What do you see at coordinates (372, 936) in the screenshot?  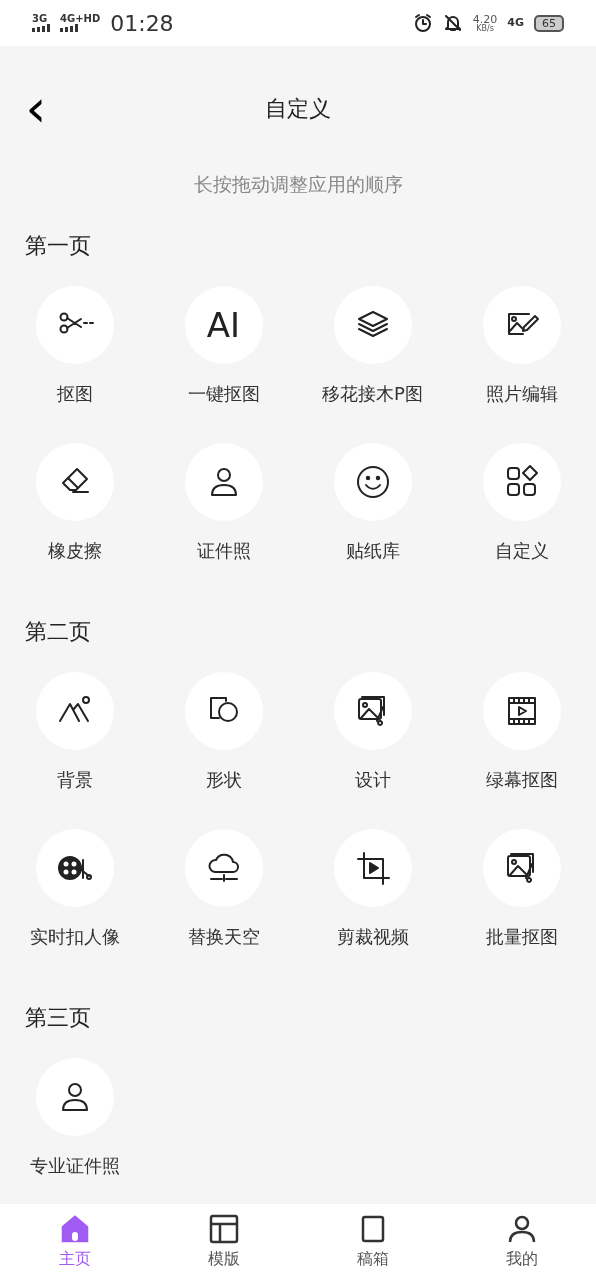 I see `app-label: 剪裁视频` at bounding box center [372, 936].